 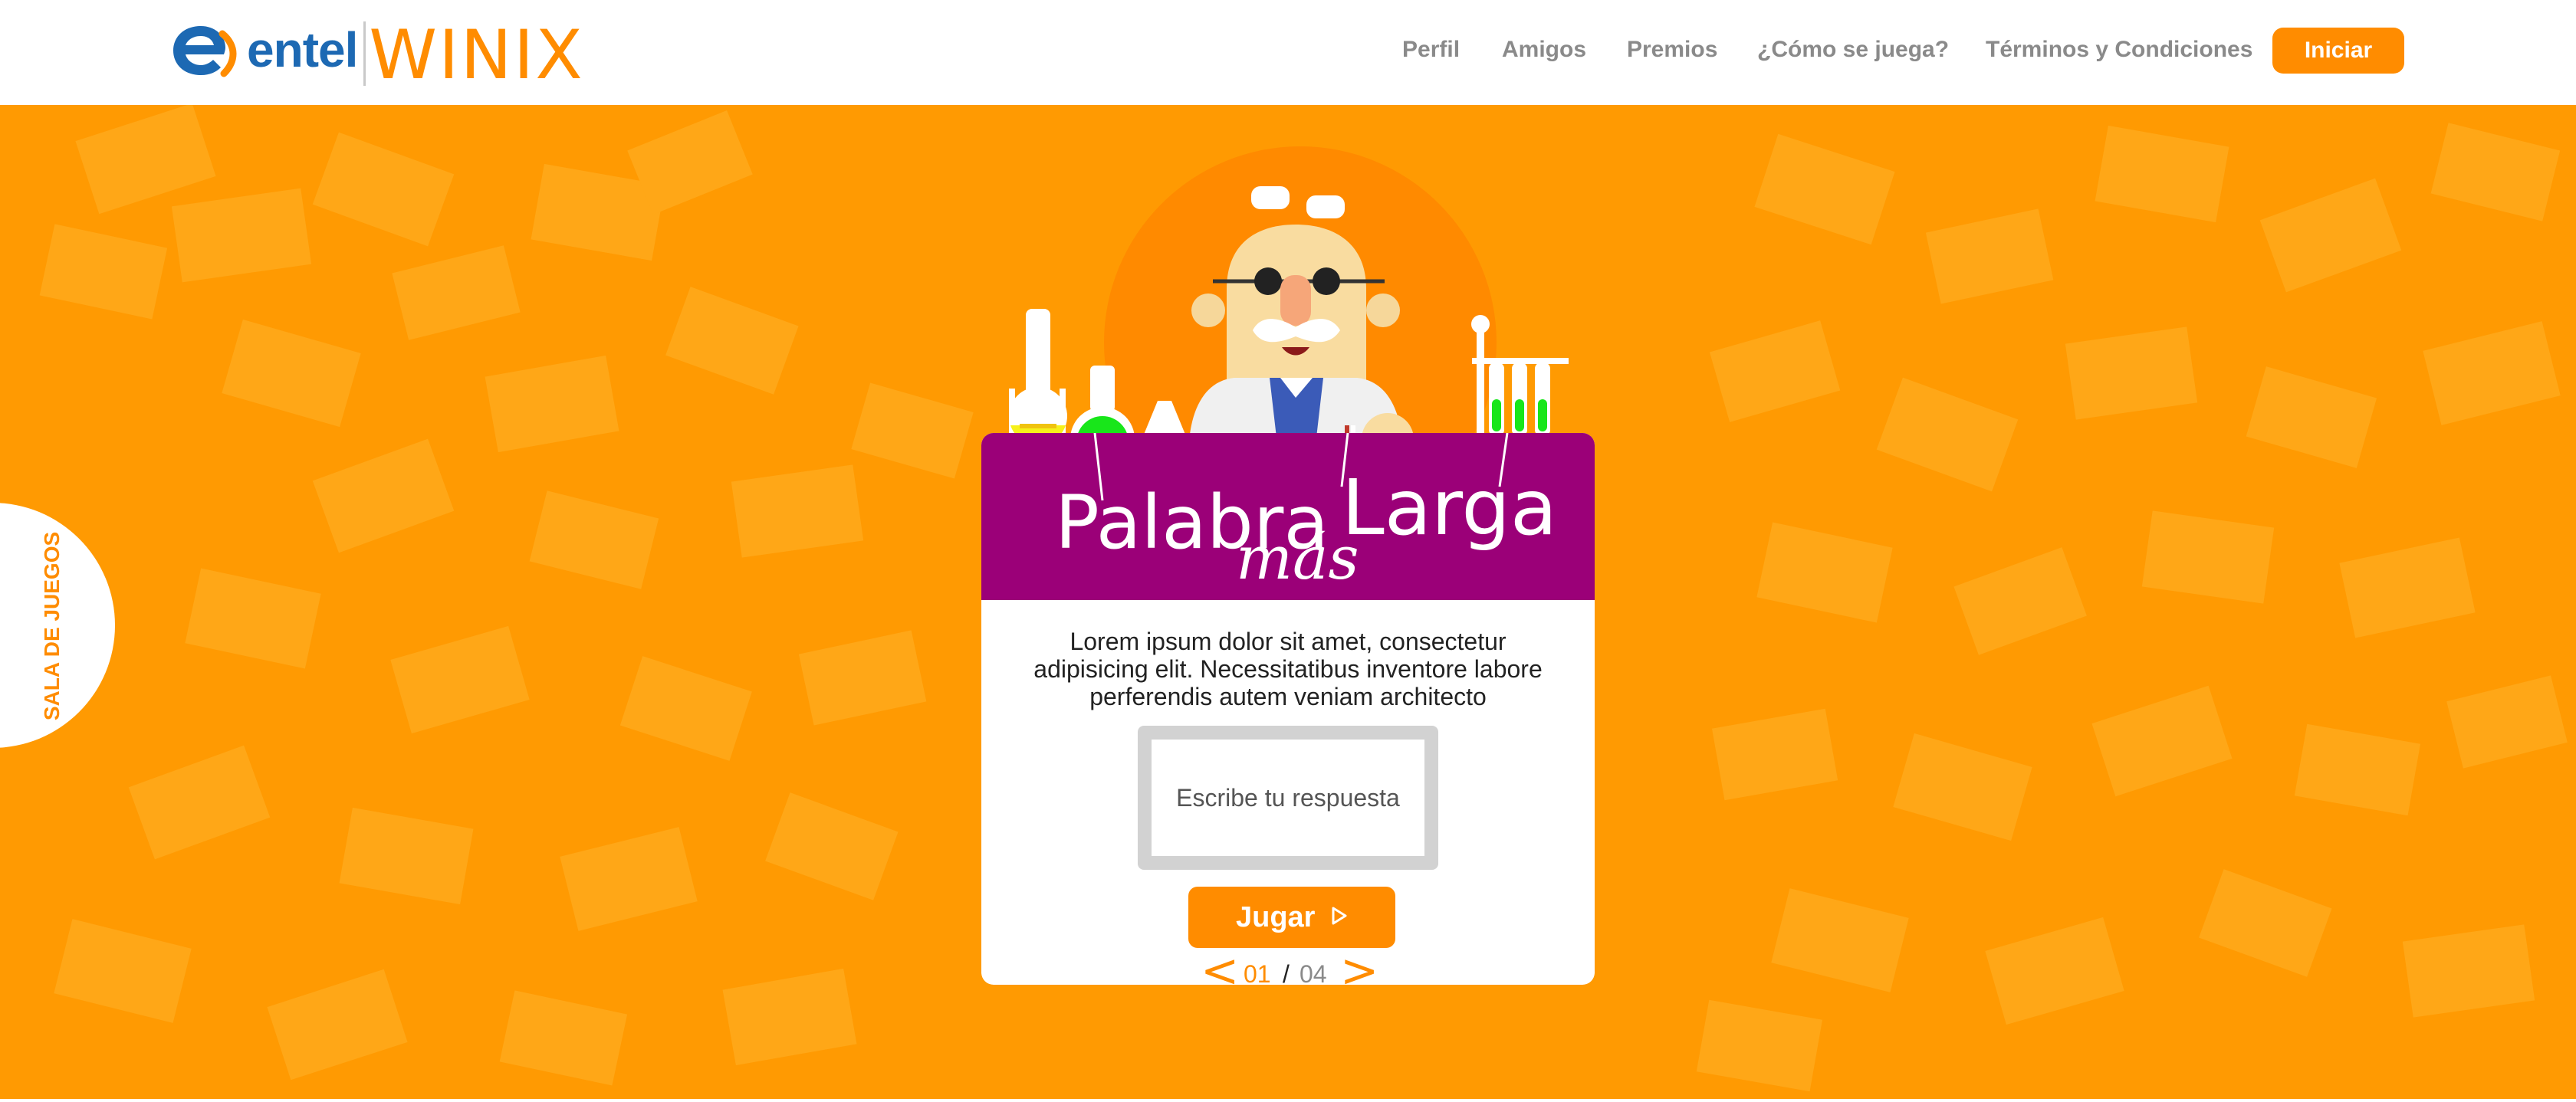 I want to click on nav-item-terminos: Términos y Condiciones, so click(x=2119, y=50).